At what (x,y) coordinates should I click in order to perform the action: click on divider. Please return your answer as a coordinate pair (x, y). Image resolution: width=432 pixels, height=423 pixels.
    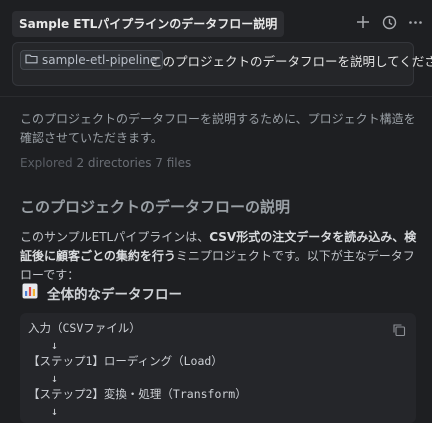
    Looking at the image, I should click on (216, 96).